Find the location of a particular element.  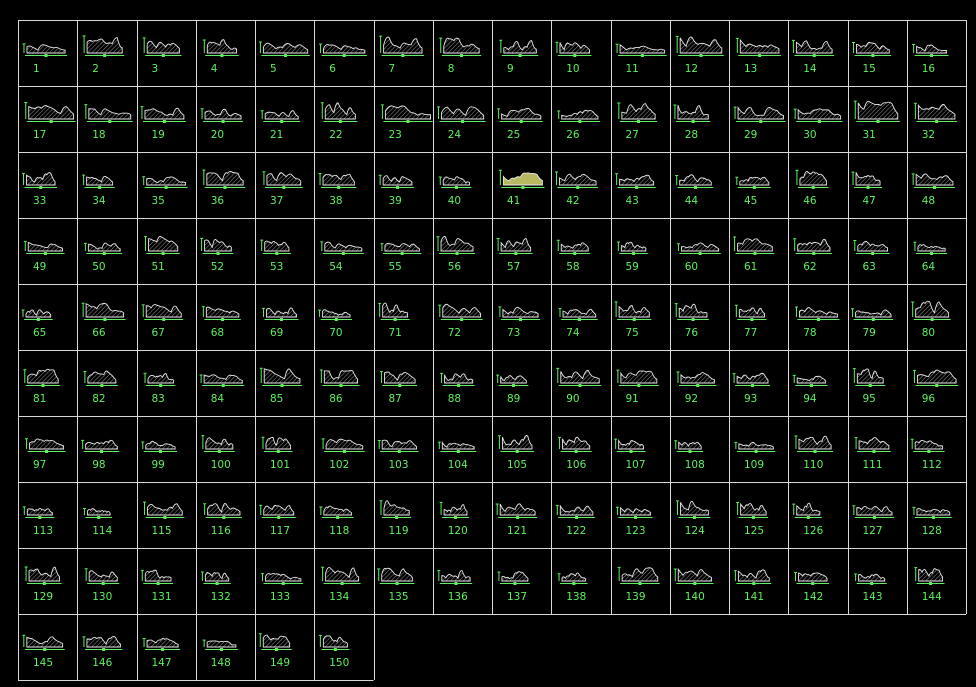

profile-cell: 142 is located at coordinates (812, 587).